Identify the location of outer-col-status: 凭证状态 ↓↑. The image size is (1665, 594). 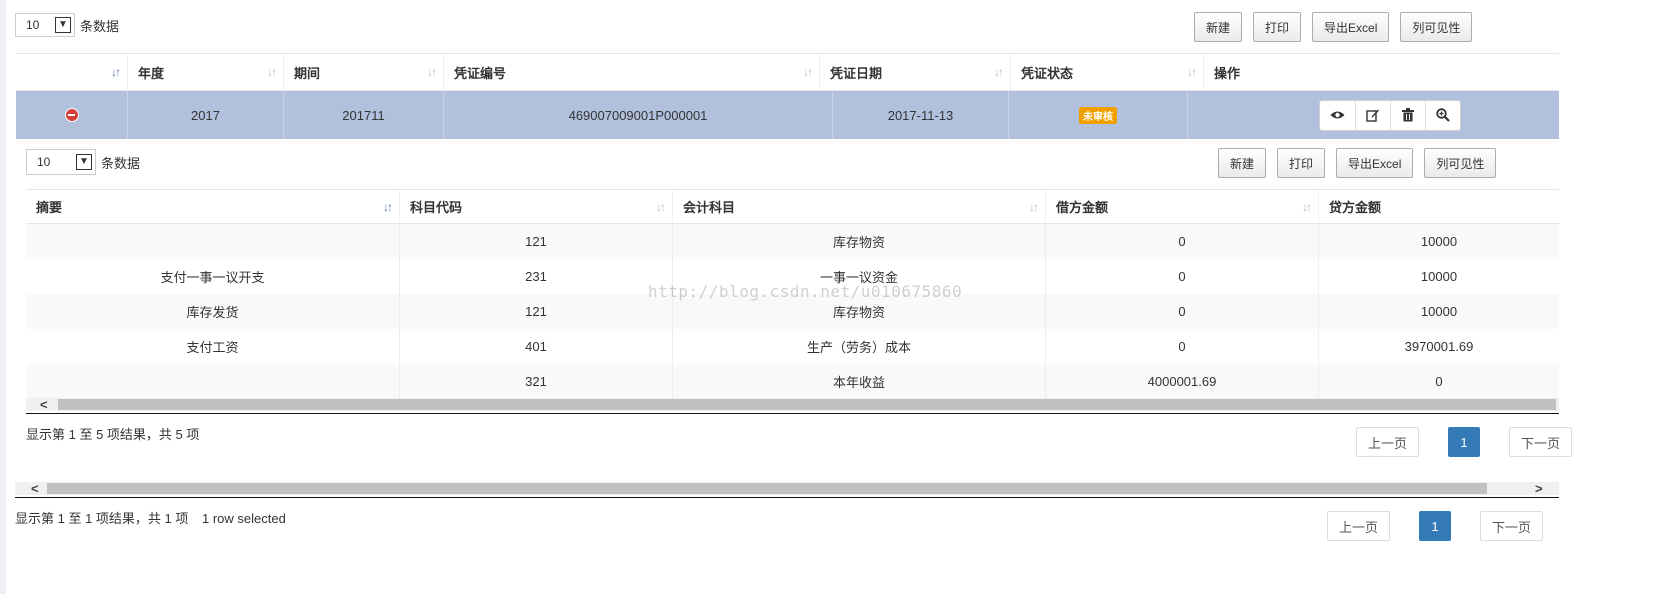
(1106, 72).